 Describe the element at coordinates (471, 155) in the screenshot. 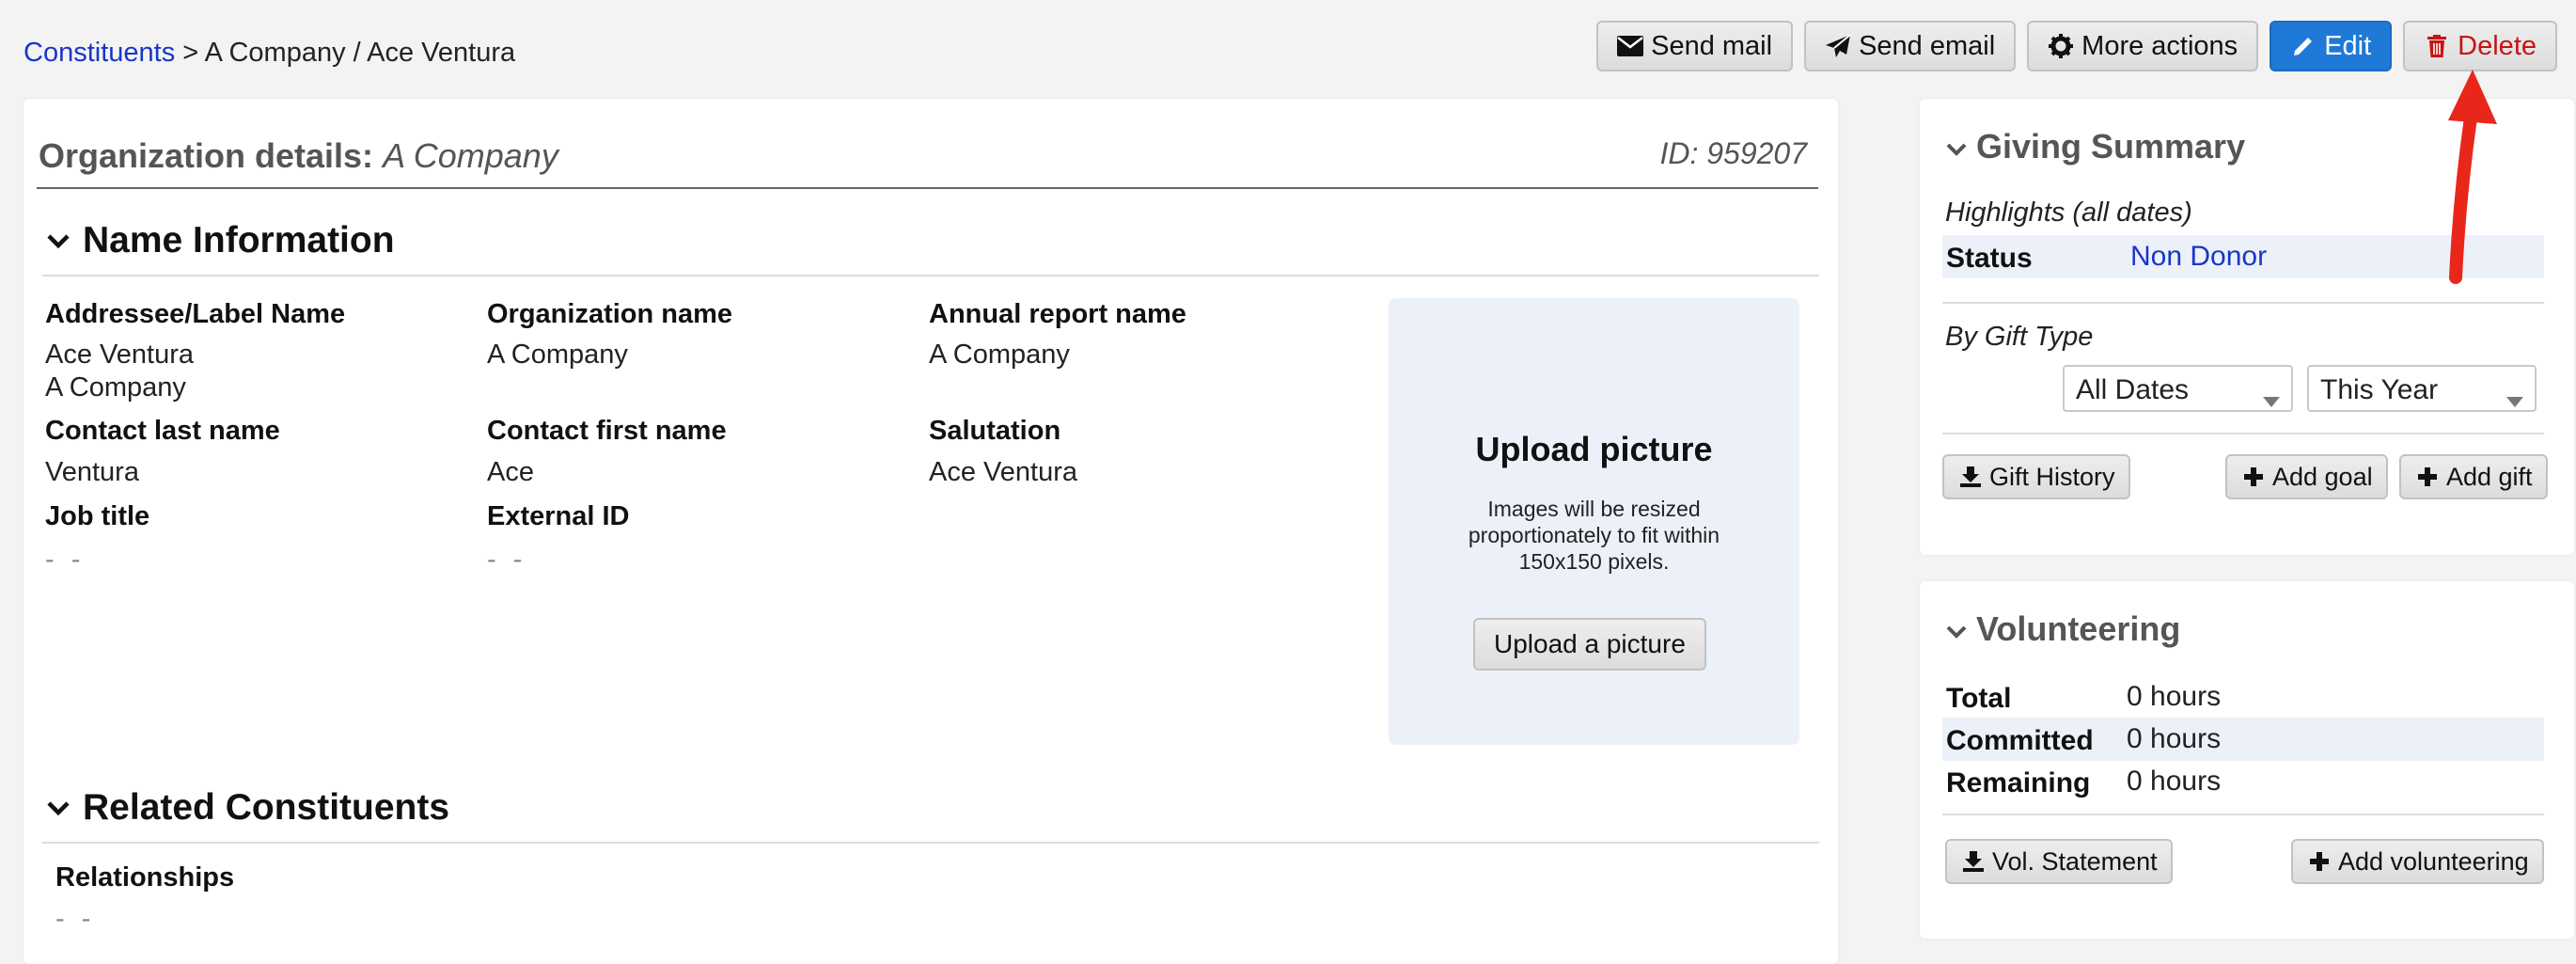

I see `page-title-org: A Company` at that location.